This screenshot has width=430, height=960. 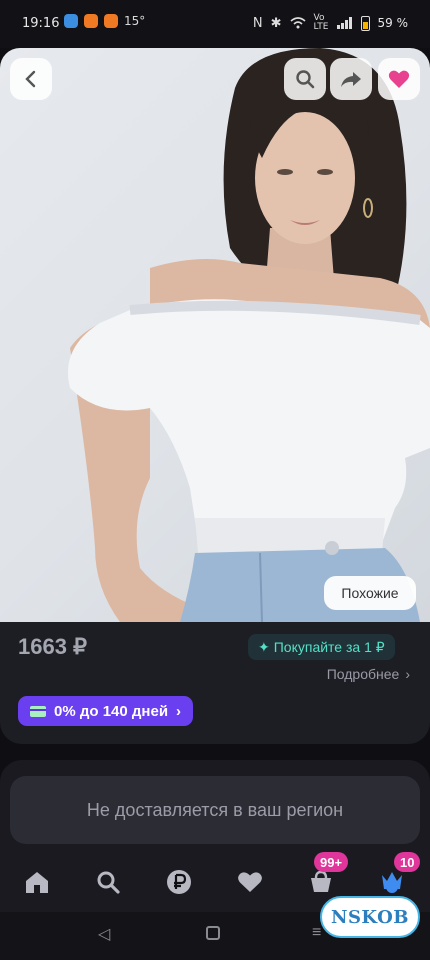 I want to click on ruble-icon, so click(x=179, y=882).